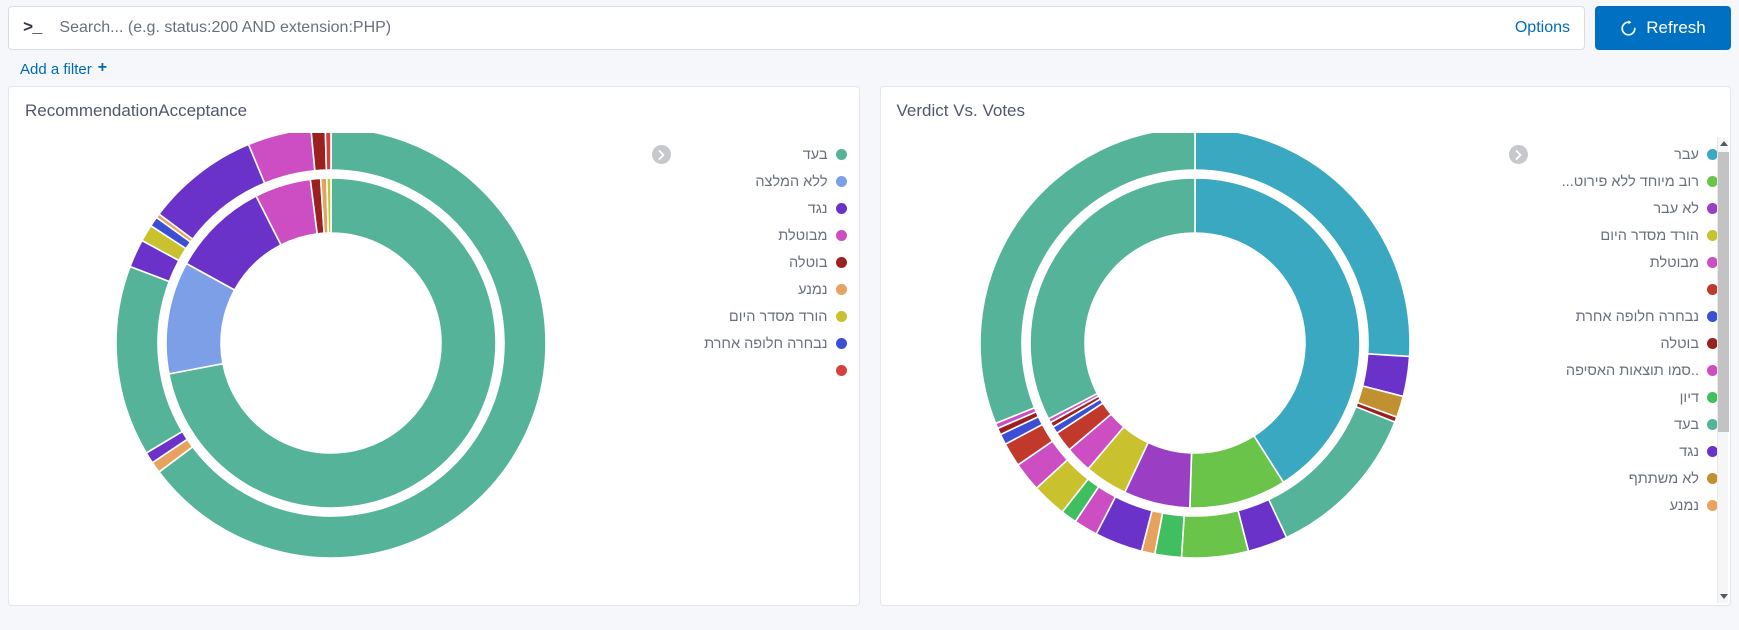  I want to click on filter-bar: Add a filter +, so click(869, 69).